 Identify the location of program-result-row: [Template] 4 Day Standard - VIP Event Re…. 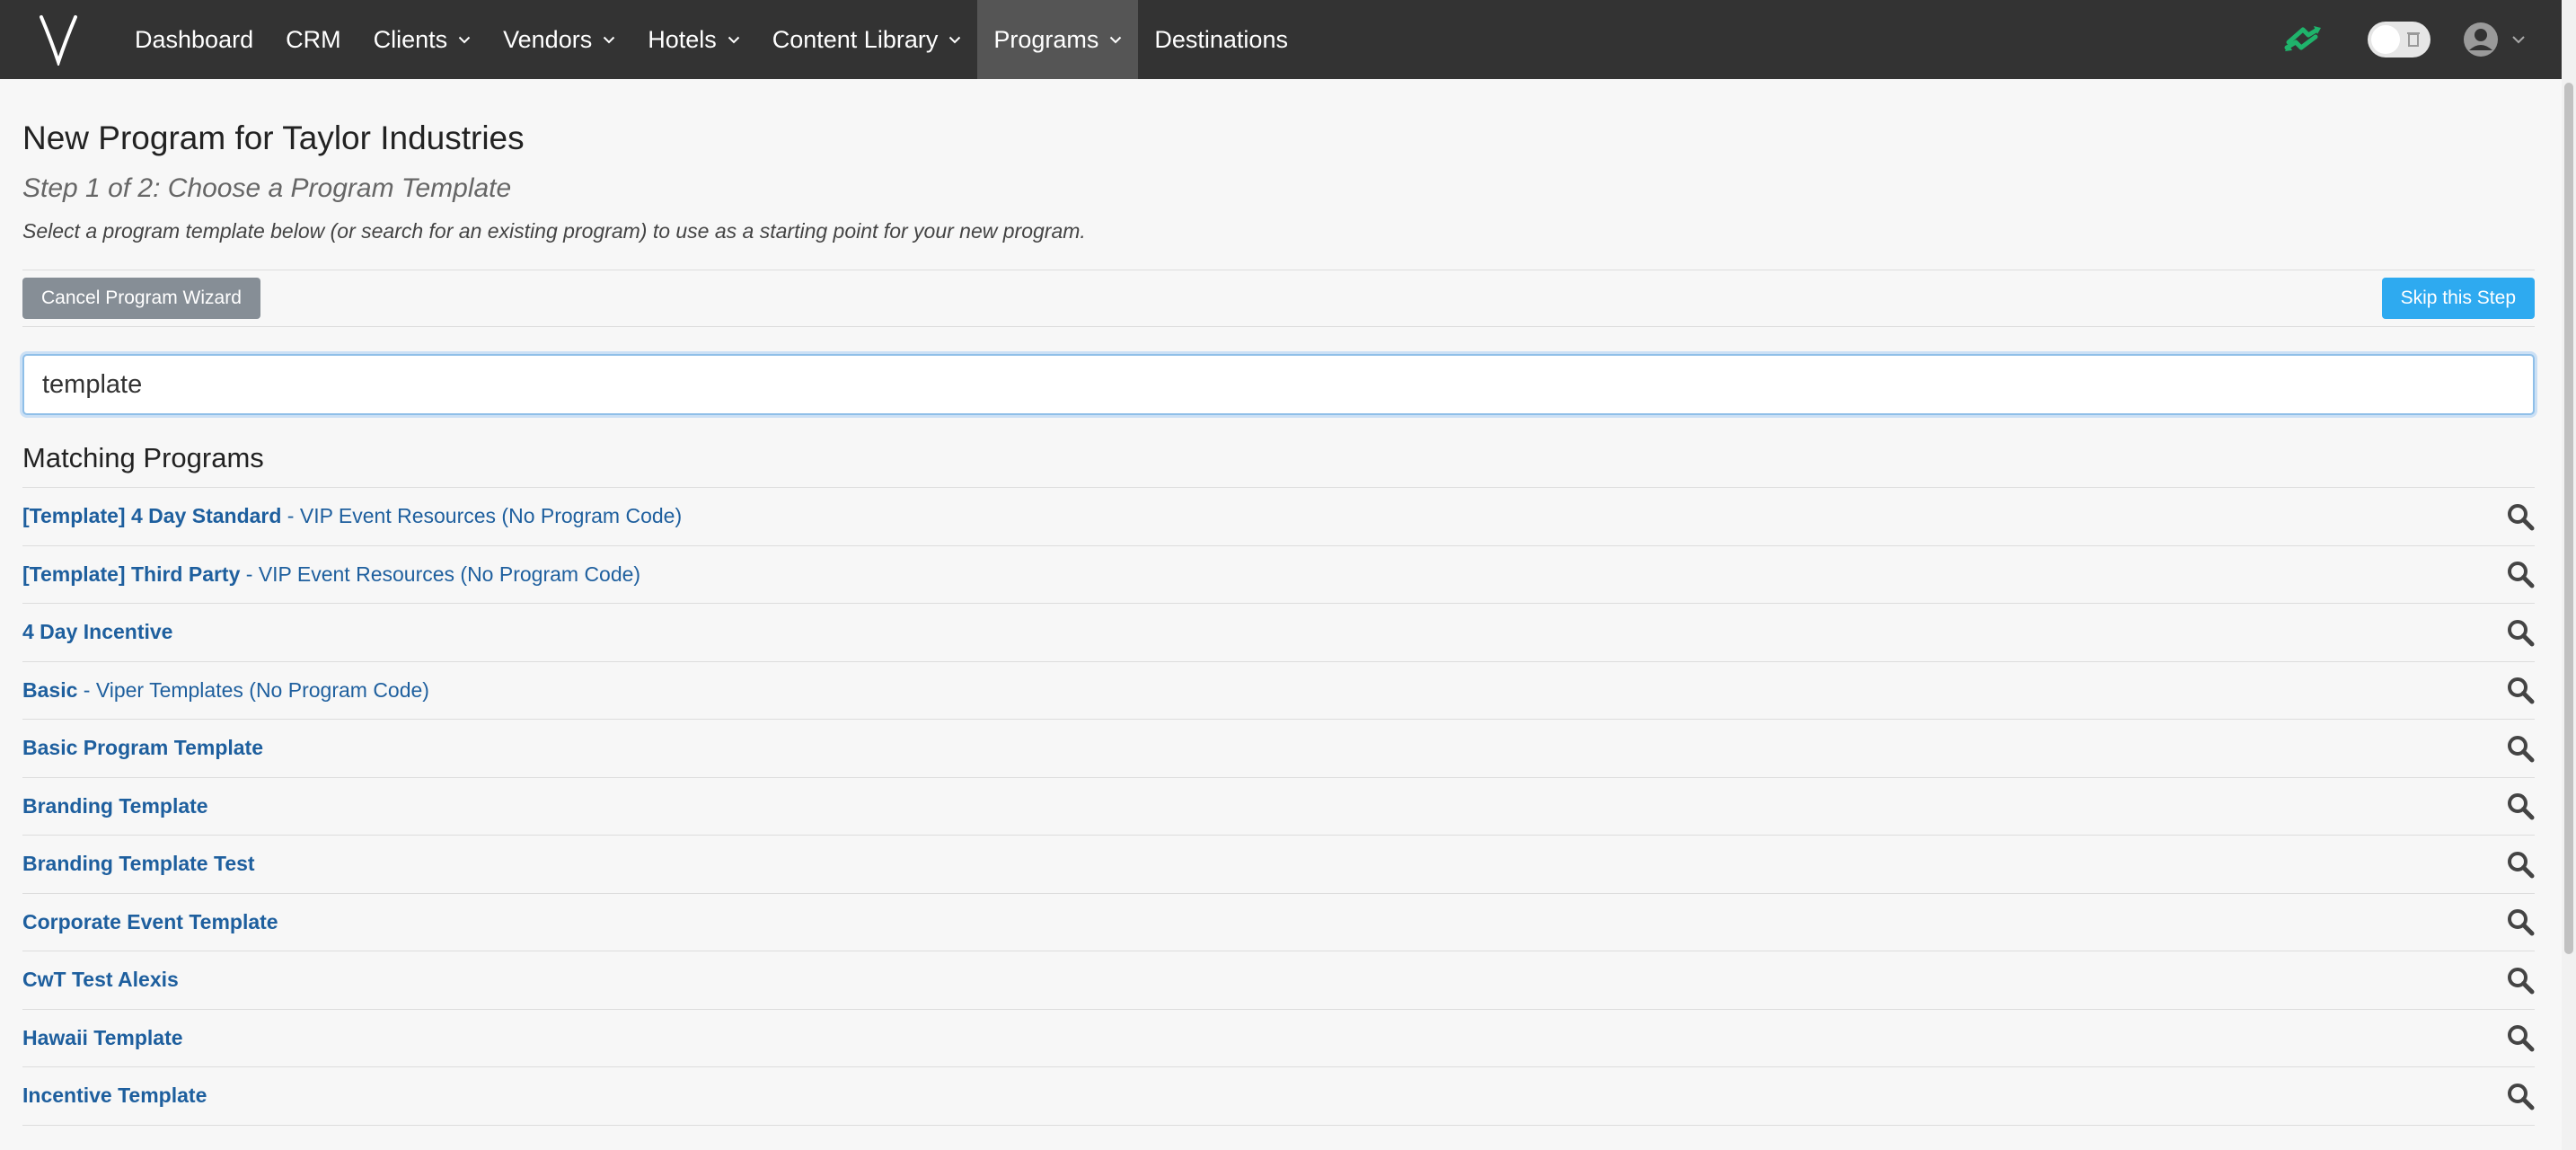
(1278, 517).